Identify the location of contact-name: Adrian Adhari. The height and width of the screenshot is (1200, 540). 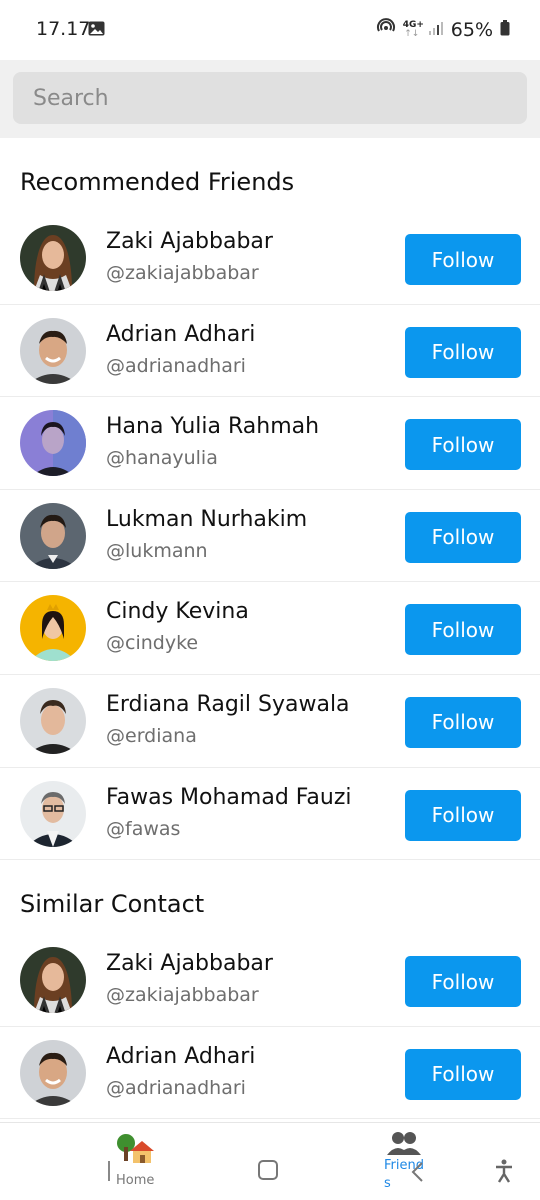
(181, 1056).